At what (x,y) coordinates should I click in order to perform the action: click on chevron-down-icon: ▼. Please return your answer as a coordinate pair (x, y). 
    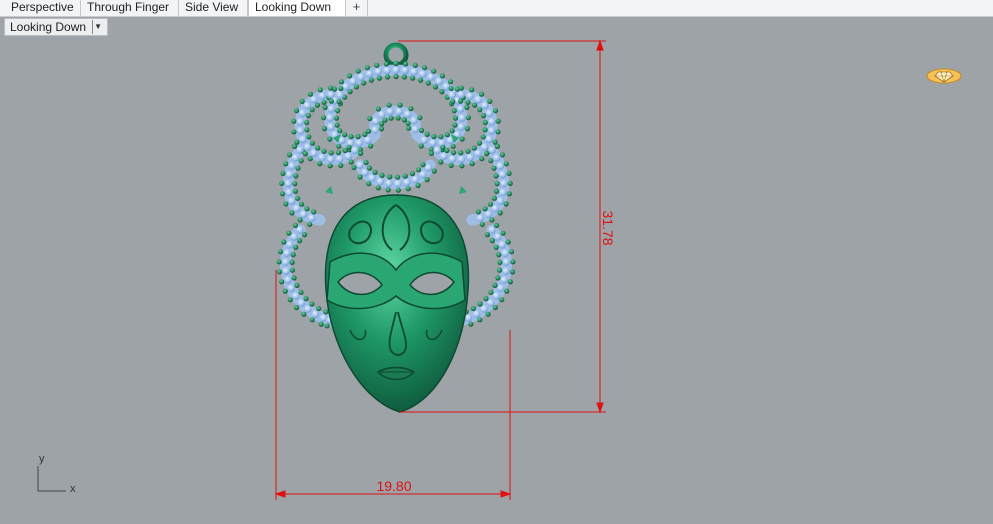
    Looking at the image, I should click on (97, 27).